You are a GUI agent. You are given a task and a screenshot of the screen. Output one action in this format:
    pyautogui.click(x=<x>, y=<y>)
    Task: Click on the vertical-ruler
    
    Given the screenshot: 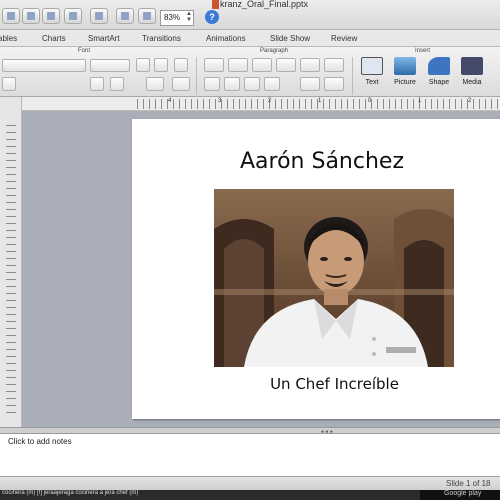 What is the action you would take?
    pyautogui.click(x=11, y=263)
    